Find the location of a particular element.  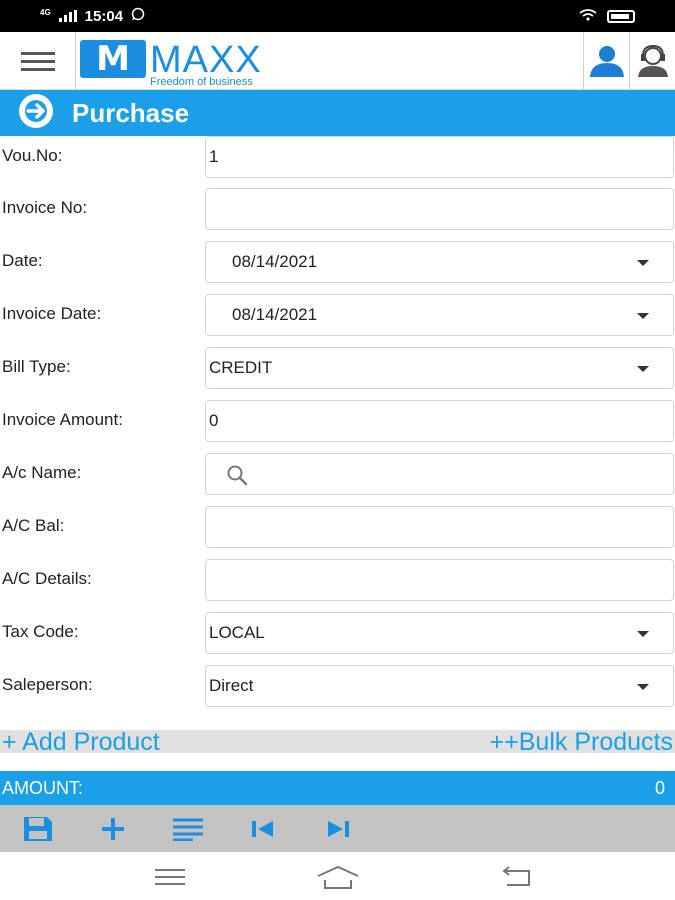

invoice-amount-input: 0 is located at coordinates (439, 421).